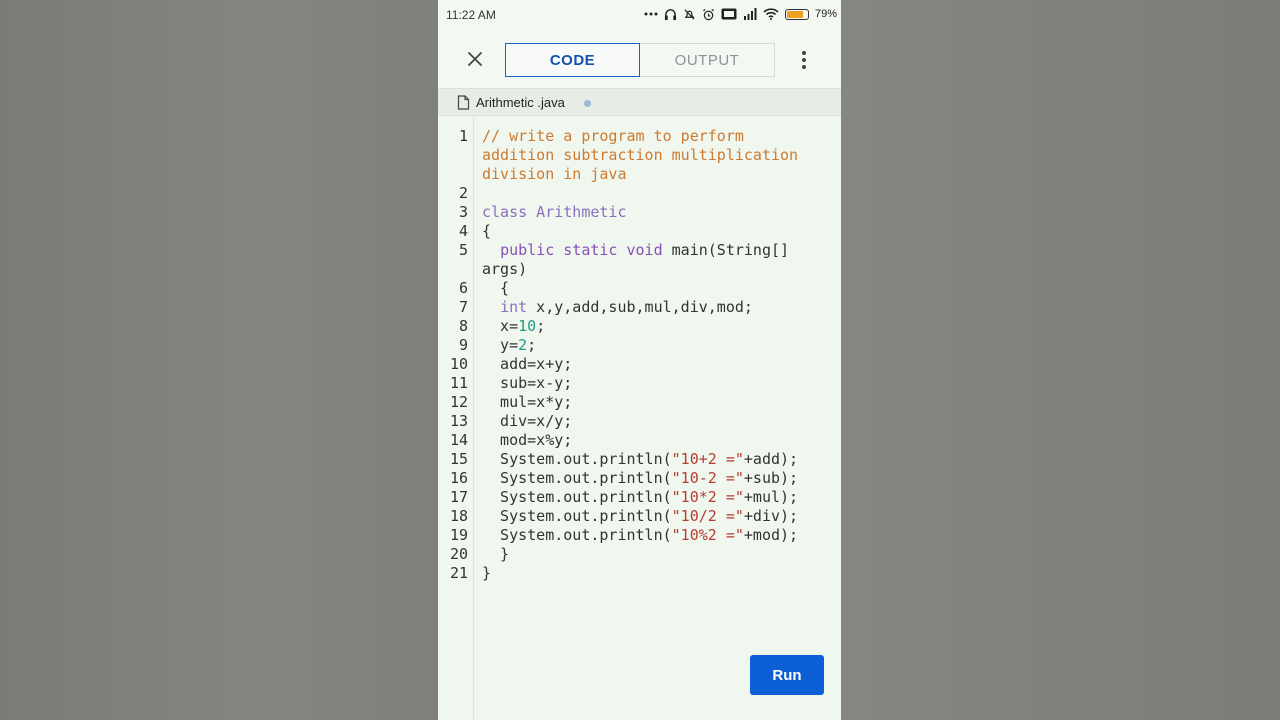 Image resolution: width=1280 pixels, height=720 pixels. Describe the element at coordinates (804, 60) in the screenshot. I see `more-options-button` at that location.